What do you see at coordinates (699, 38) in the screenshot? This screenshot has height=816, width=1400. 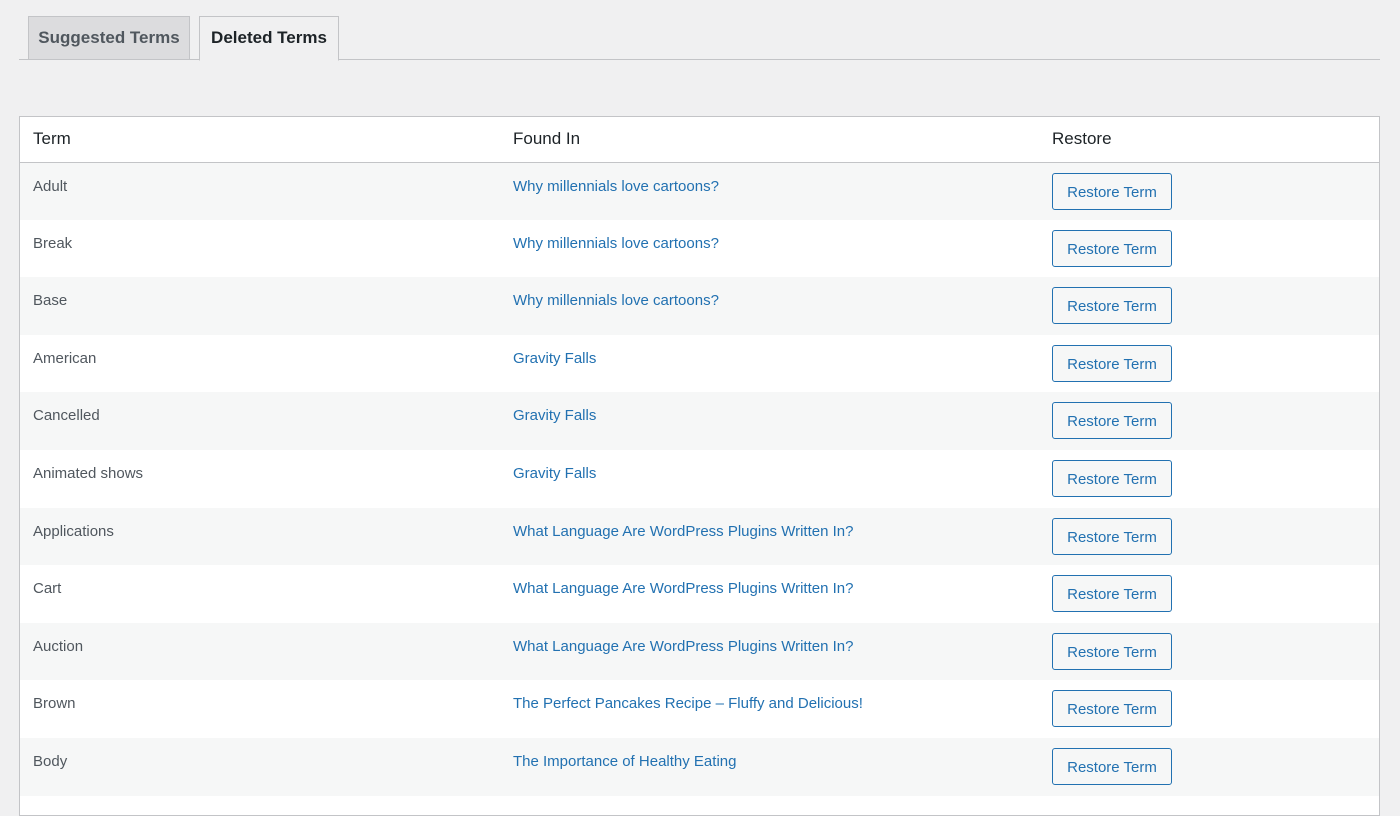 I see `tab-bar: Suggested Terms Deleted Terms` at bounding box center [699, 38].